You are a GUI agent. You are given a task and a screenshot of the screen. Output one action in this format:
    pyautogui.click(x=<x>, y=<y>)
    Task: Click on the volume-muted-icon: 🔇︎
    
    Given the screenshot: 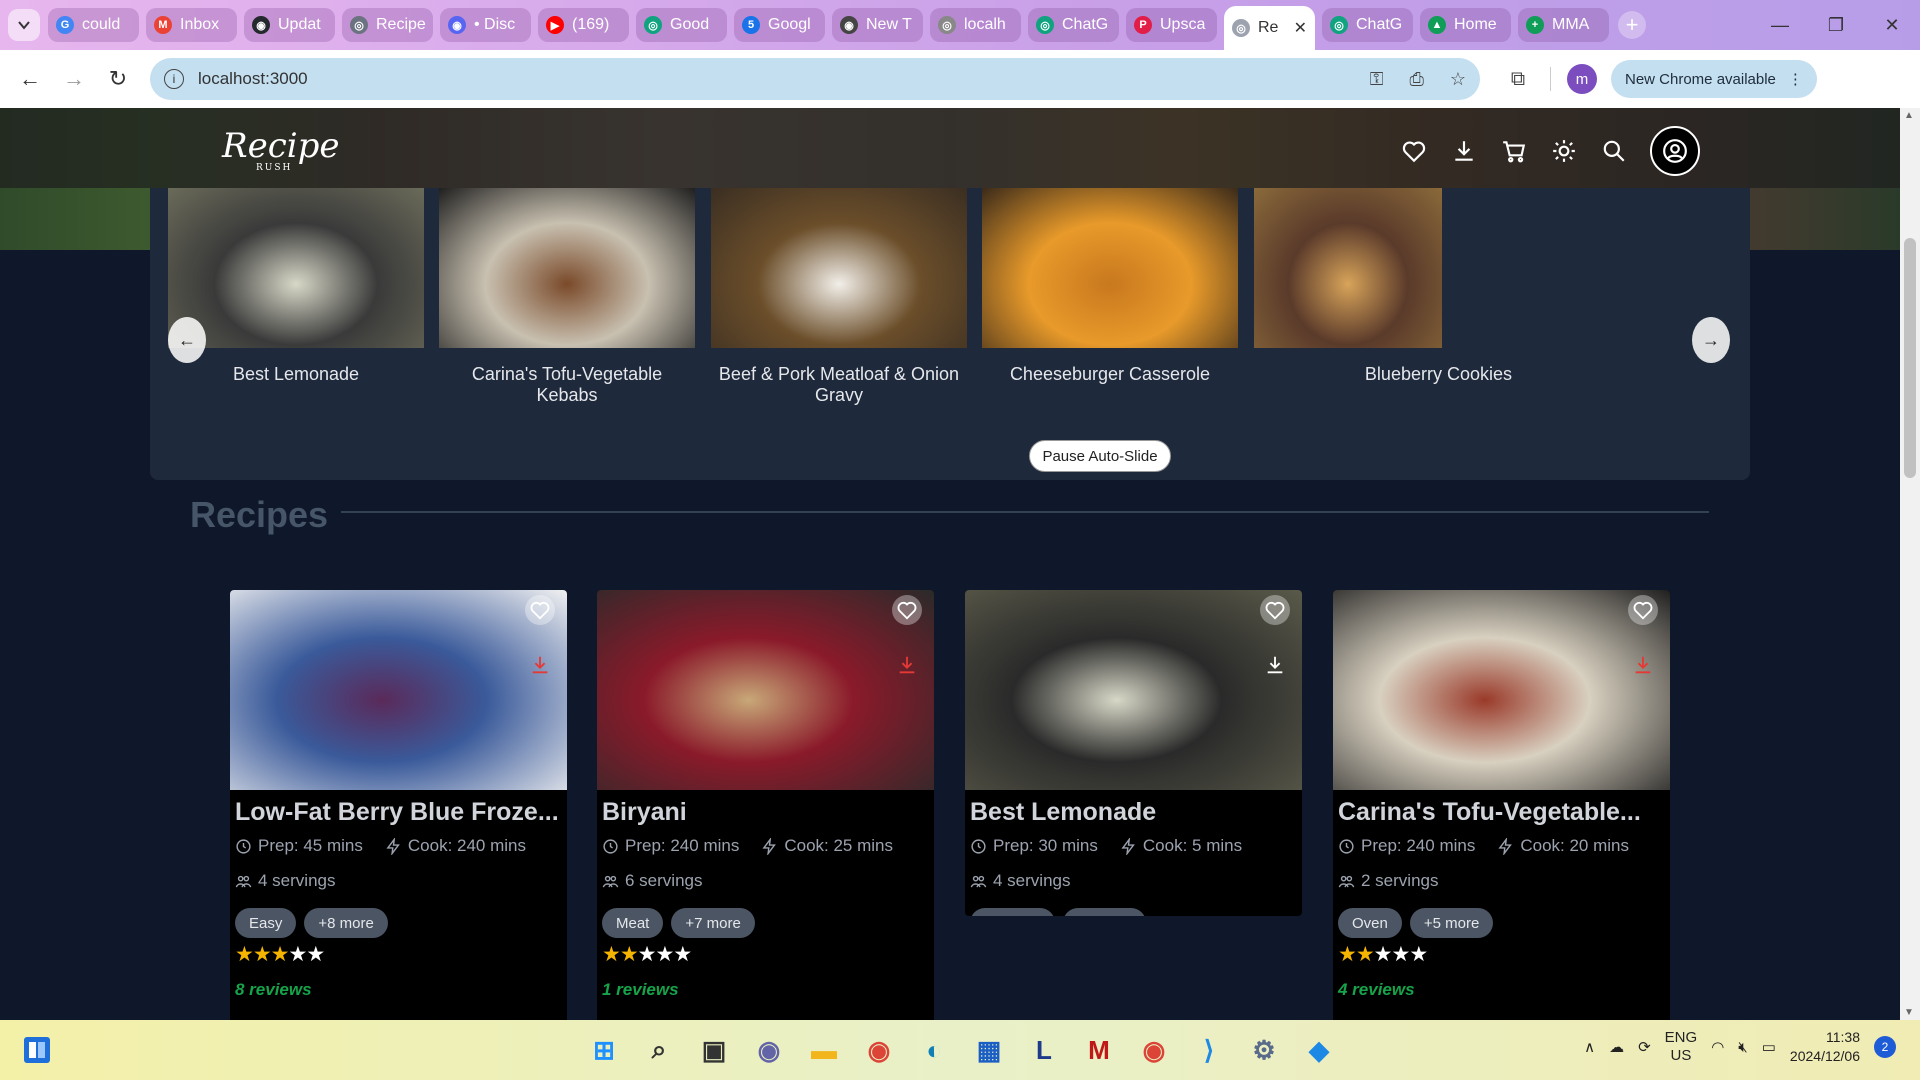 What is the action you would take?
    pyautogui.click(x=1742, y=1047)
    